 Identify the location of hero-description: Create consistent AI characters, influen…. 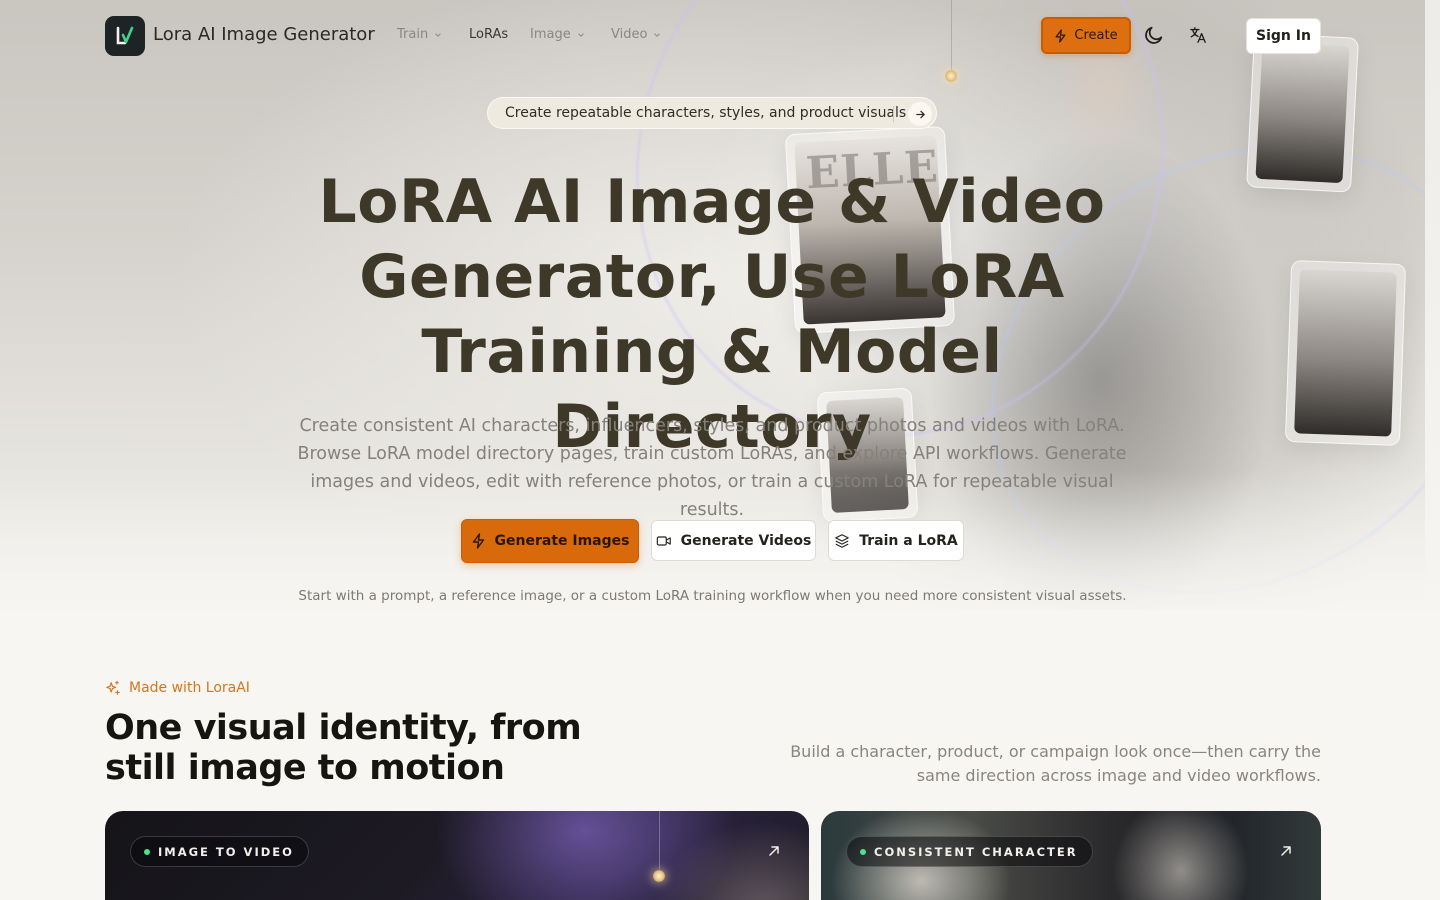
(712, 468).